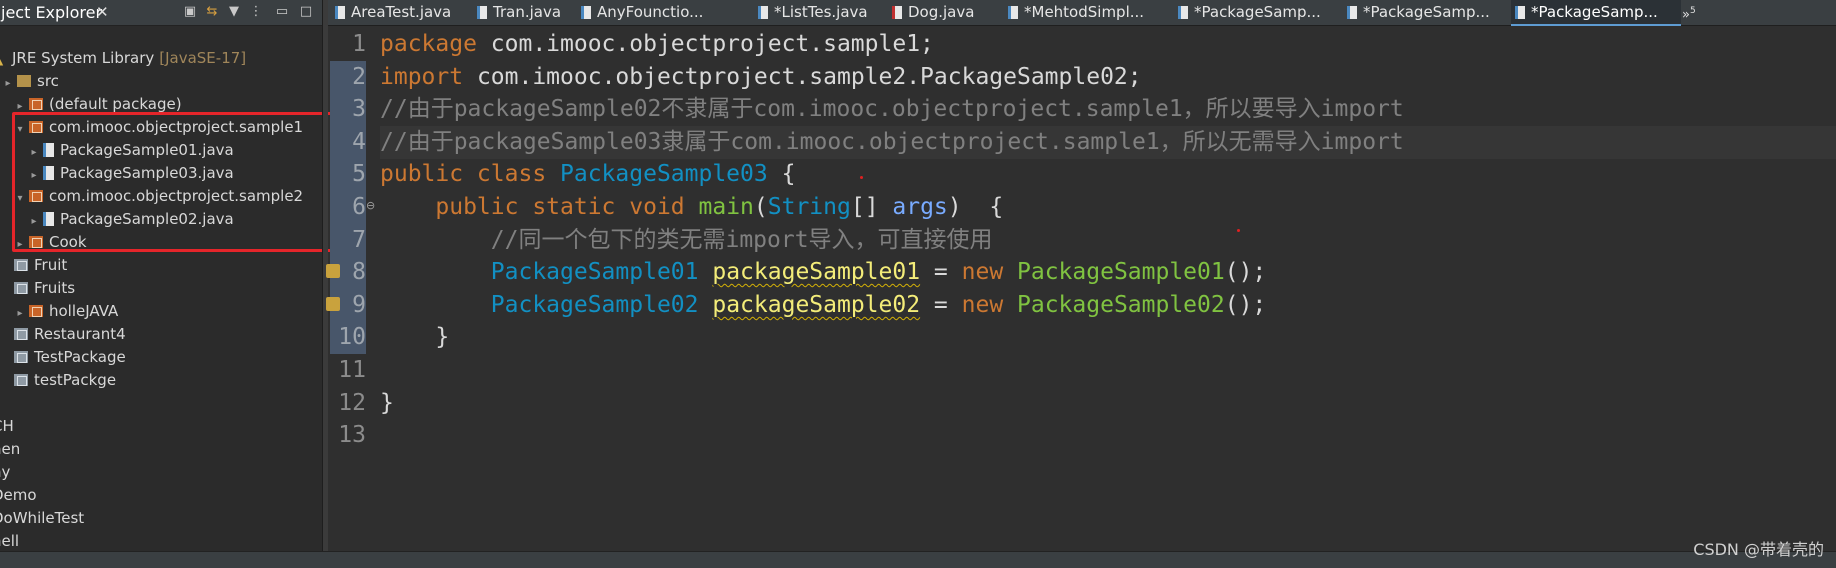  I want to click on tree-item: DoWhileTest, so click(42, 518).